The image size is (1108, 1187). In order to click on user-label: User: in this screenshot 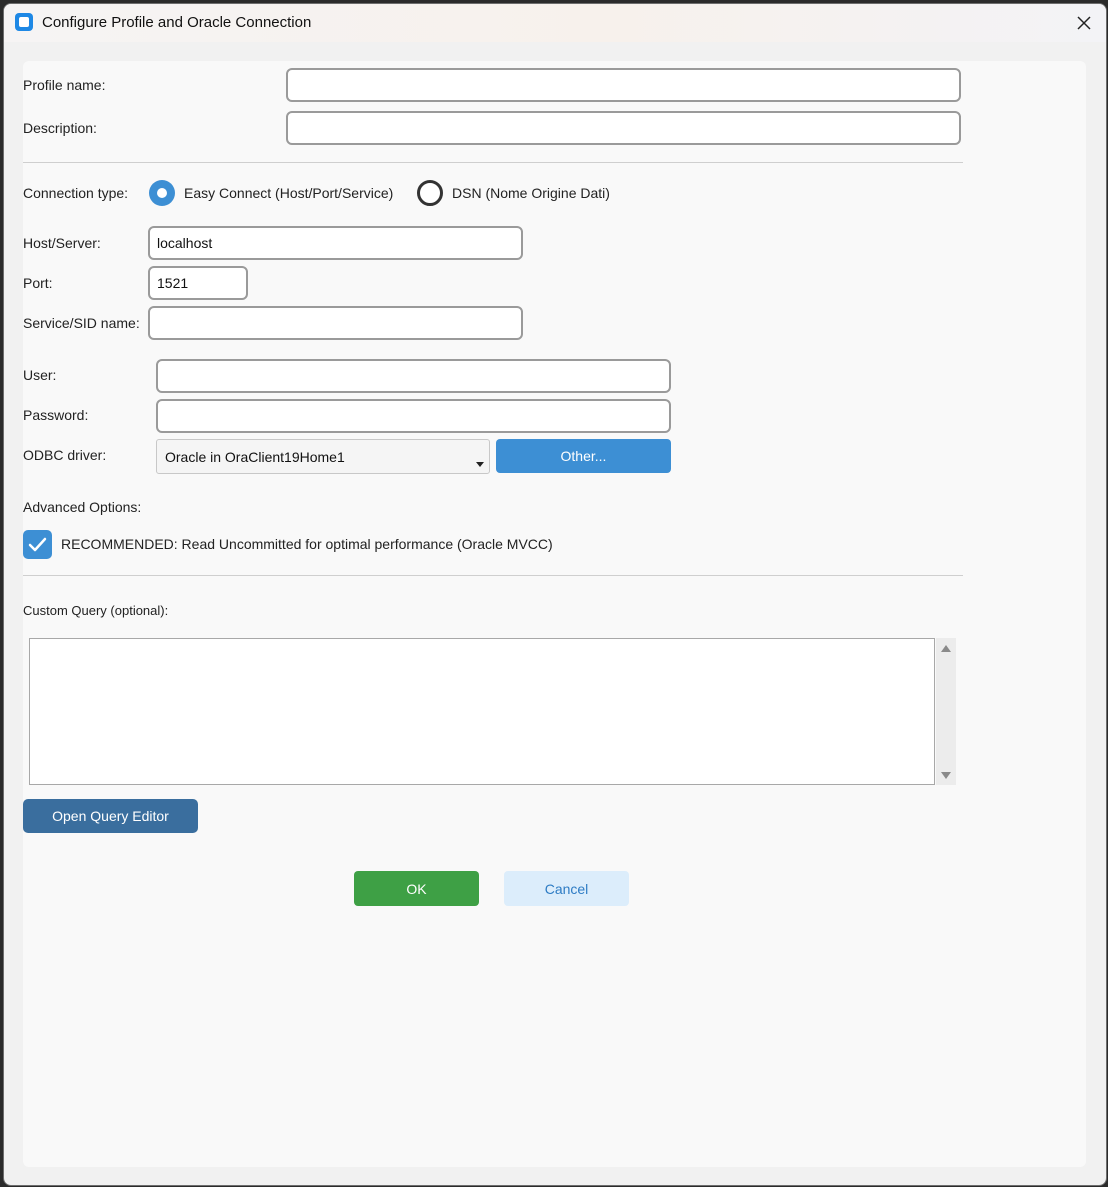, I will do `click(40, 375)`.